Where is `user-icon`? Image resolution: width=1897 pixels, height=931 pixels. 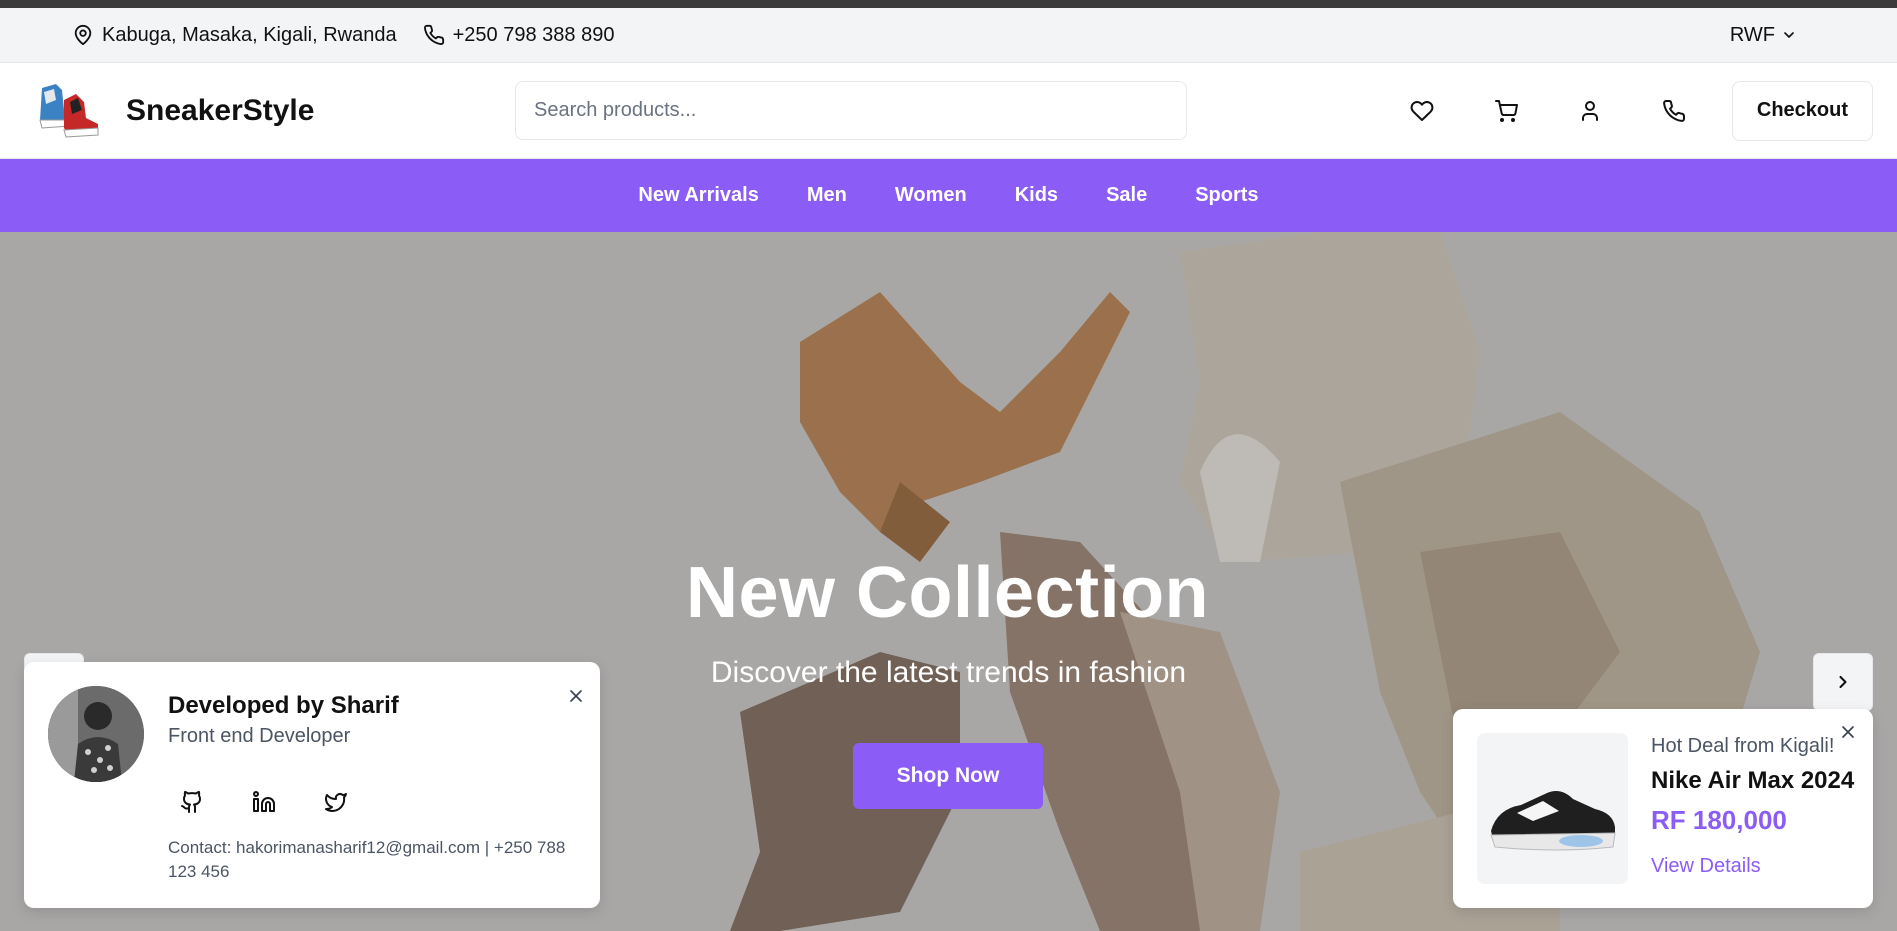
user-icon is located at coordinates (1589, 110).